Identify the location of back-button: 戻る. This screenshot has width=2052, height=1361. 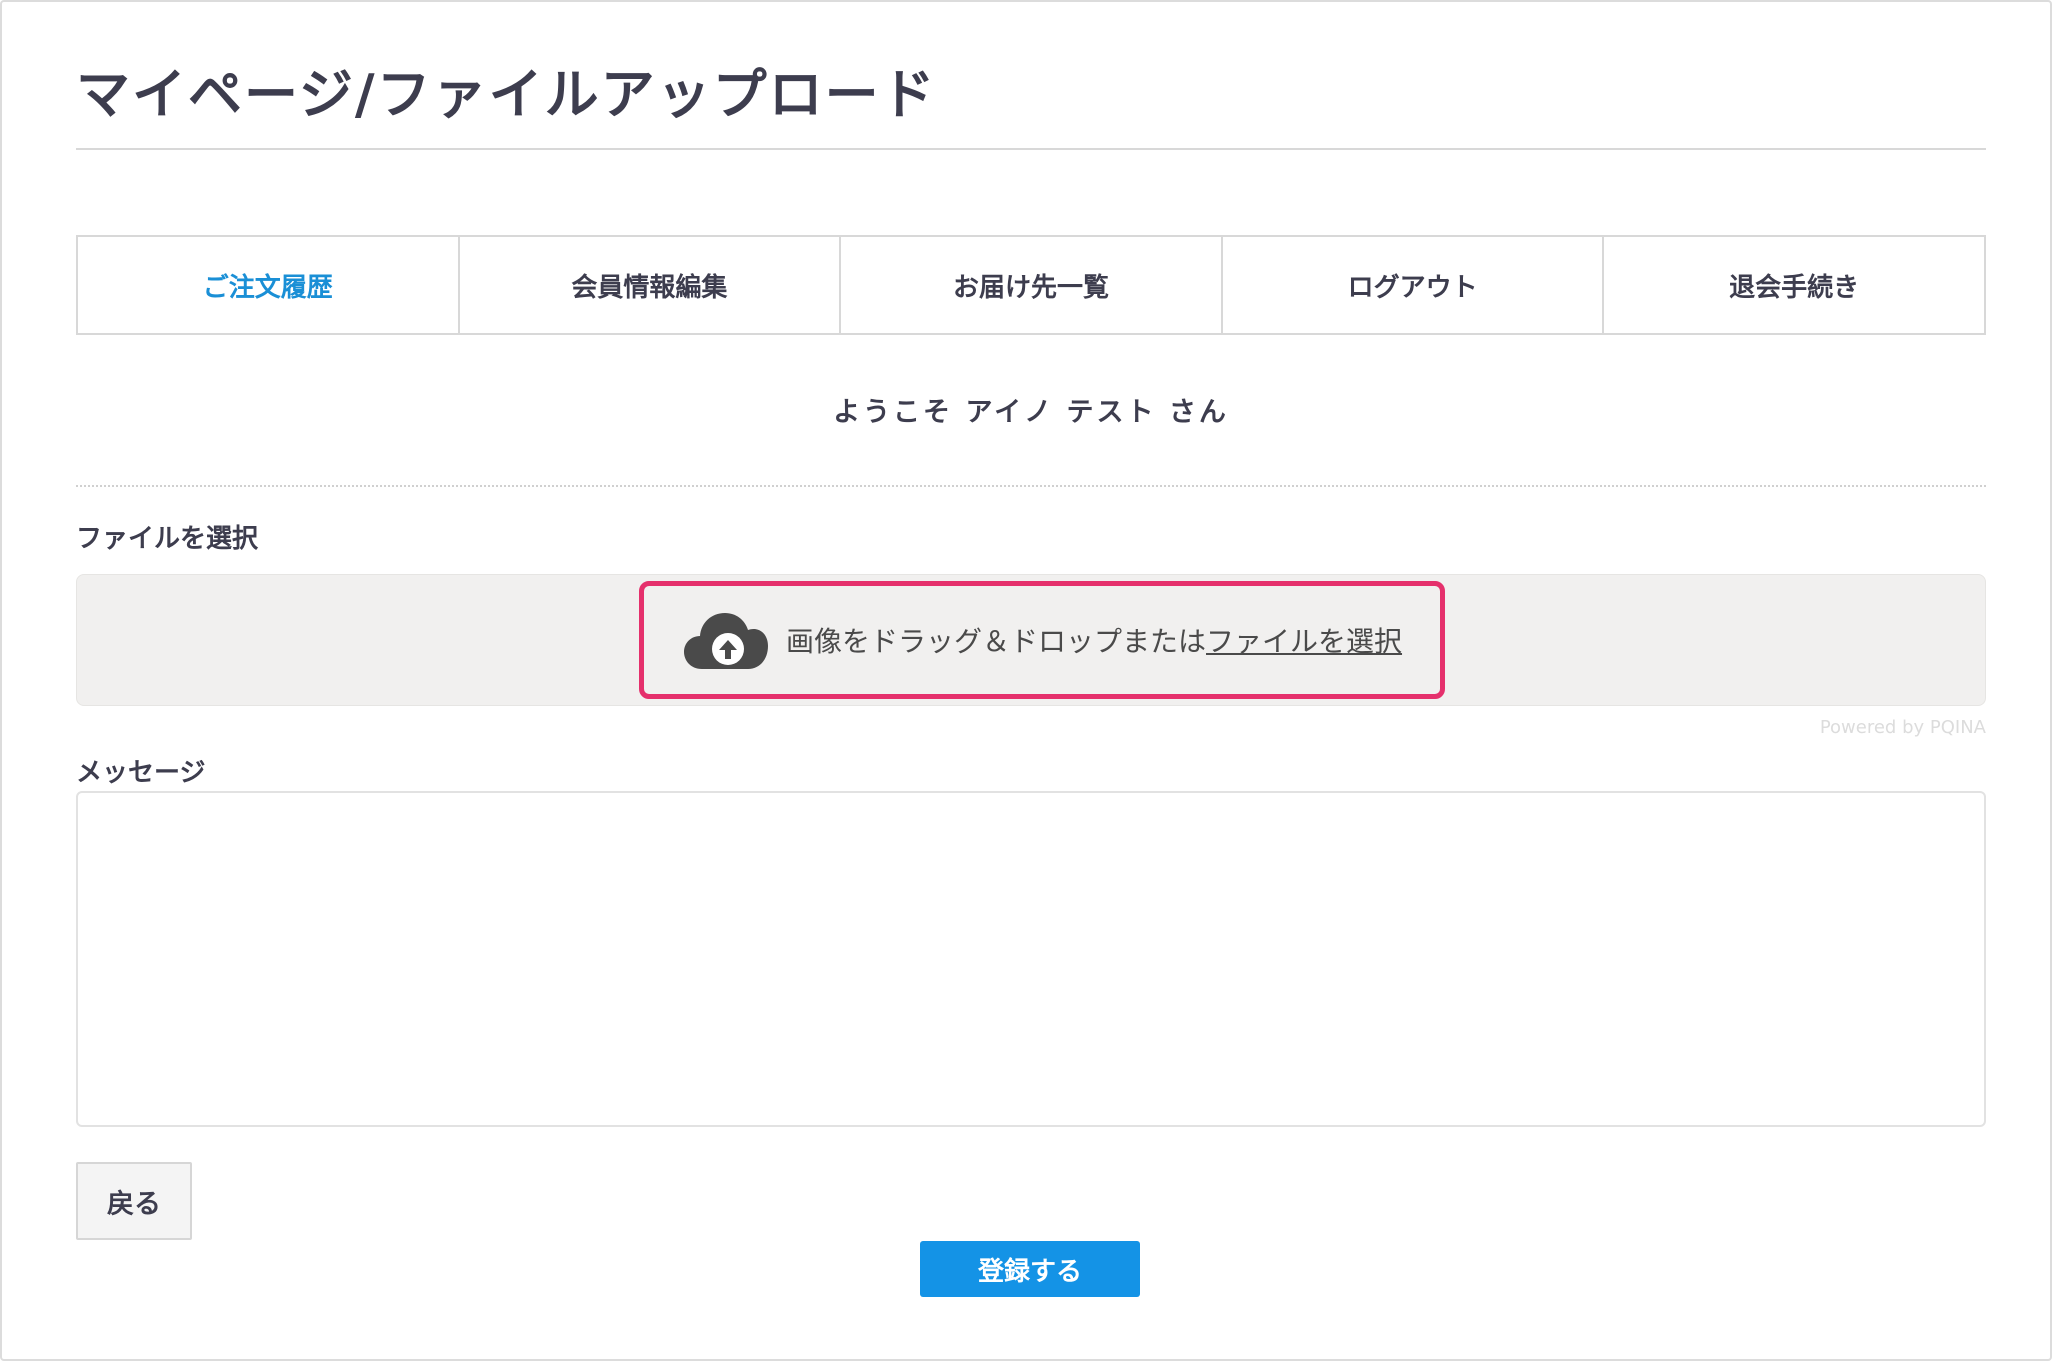
(134, 1201).